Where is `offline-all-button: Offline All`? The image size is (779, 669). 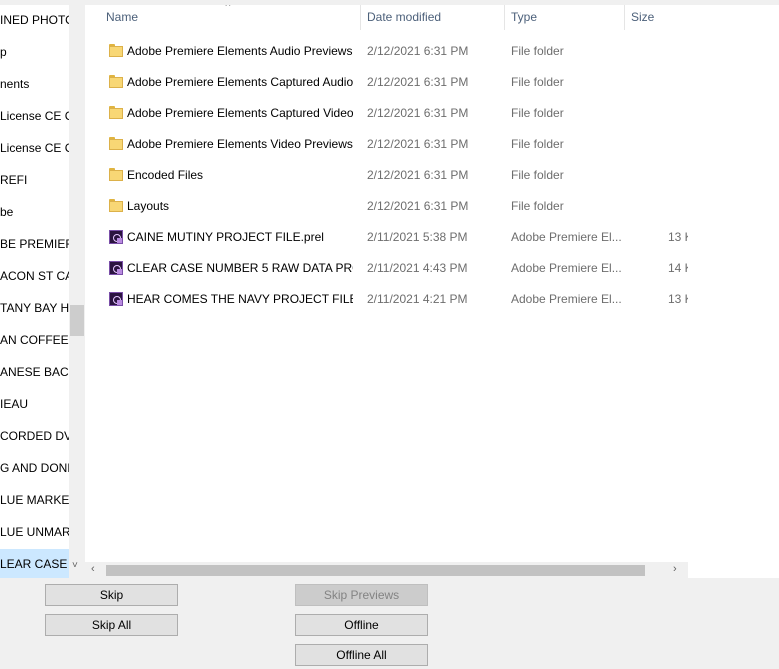
offline-all-button: Offline All is located at coordinates (361, 655).